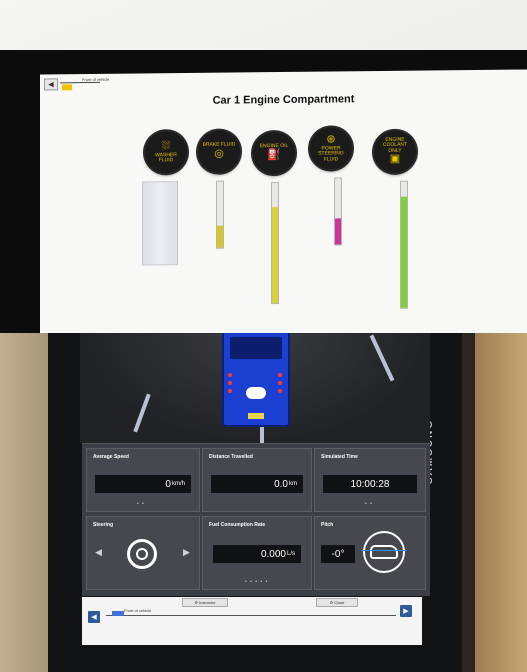 The height and width of the screenshot is (672, 527). I want to click on brake-fluid-cap: BRAKE FLUID ◎, so click(219, 151).